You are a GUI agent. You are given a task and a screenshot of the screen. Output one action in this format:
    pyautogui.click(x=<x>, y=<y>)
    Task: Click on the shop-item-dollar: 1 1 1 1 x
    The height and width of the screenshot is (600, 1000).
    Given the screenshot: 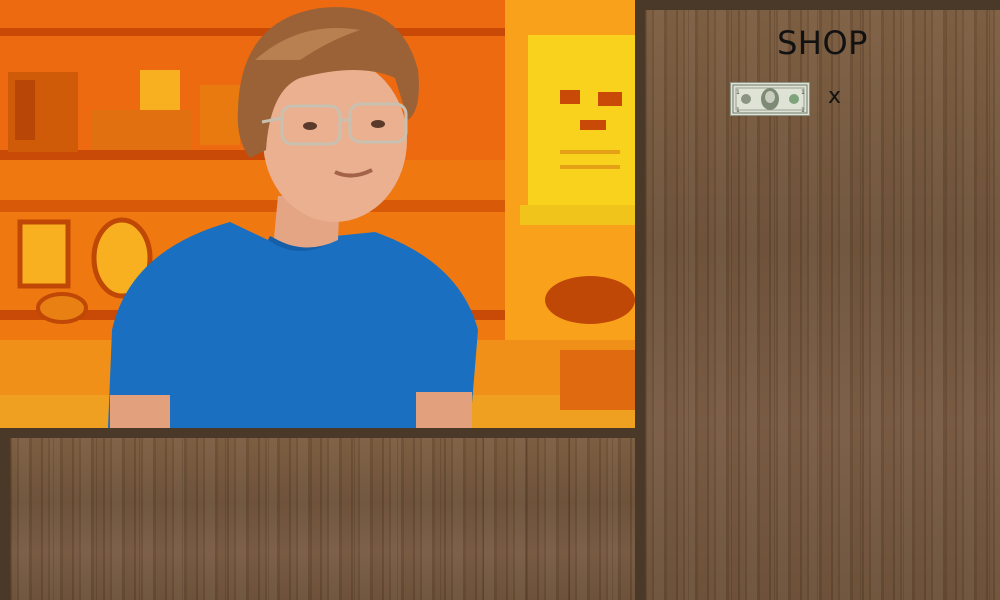 What is the action you would take?
    pyautogui.click(x=800, y=100)
    